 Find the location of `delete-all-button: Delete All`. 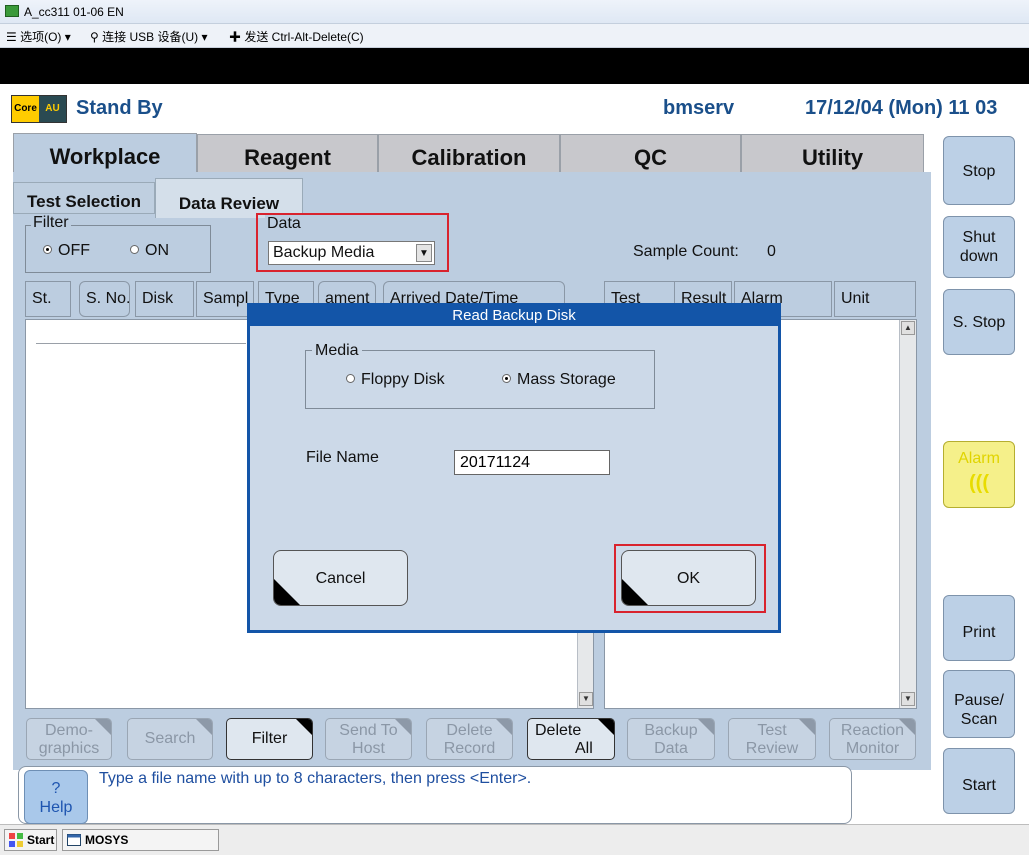

delete-all-button: Delete All is located at coordinates (571, 739).